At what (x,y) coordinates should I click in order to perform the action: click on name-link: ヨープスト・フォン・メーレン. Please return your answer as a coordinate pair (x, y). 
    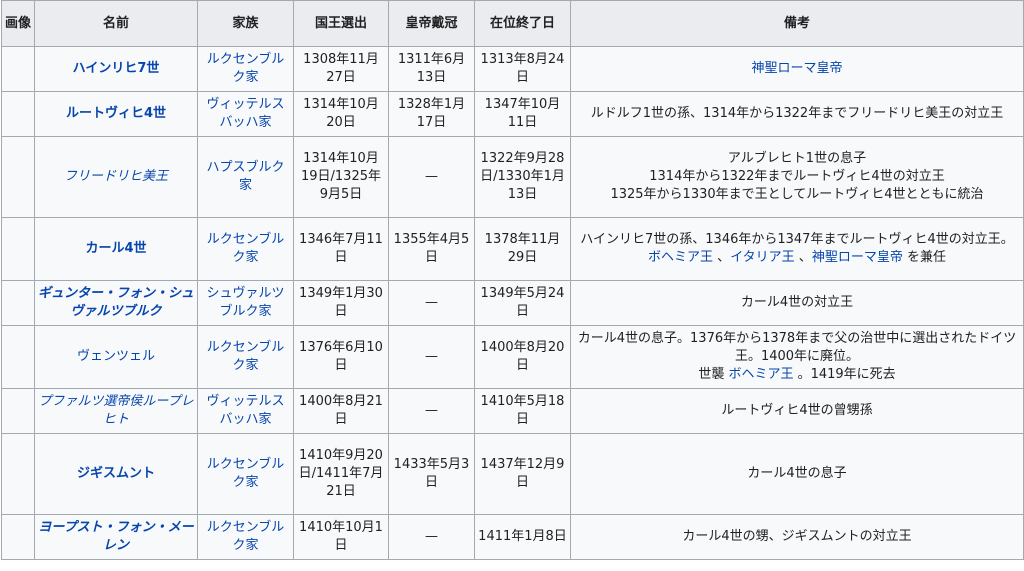
    Looking at the image, I should click on (115, 536).